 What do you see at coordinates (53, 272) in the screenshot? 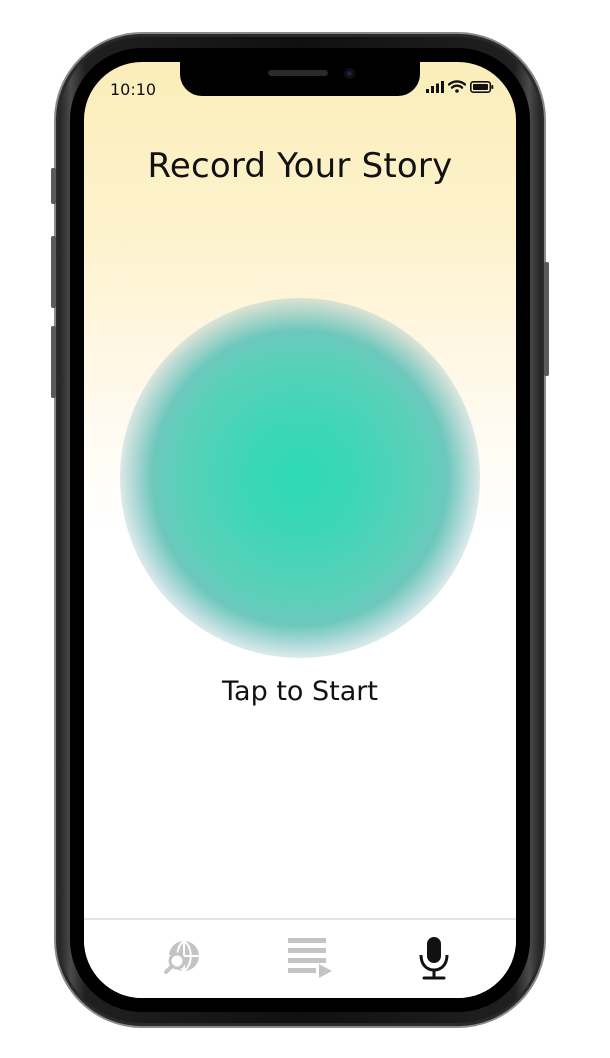
I see `volume-up-button` at bounding box center [53, 272].